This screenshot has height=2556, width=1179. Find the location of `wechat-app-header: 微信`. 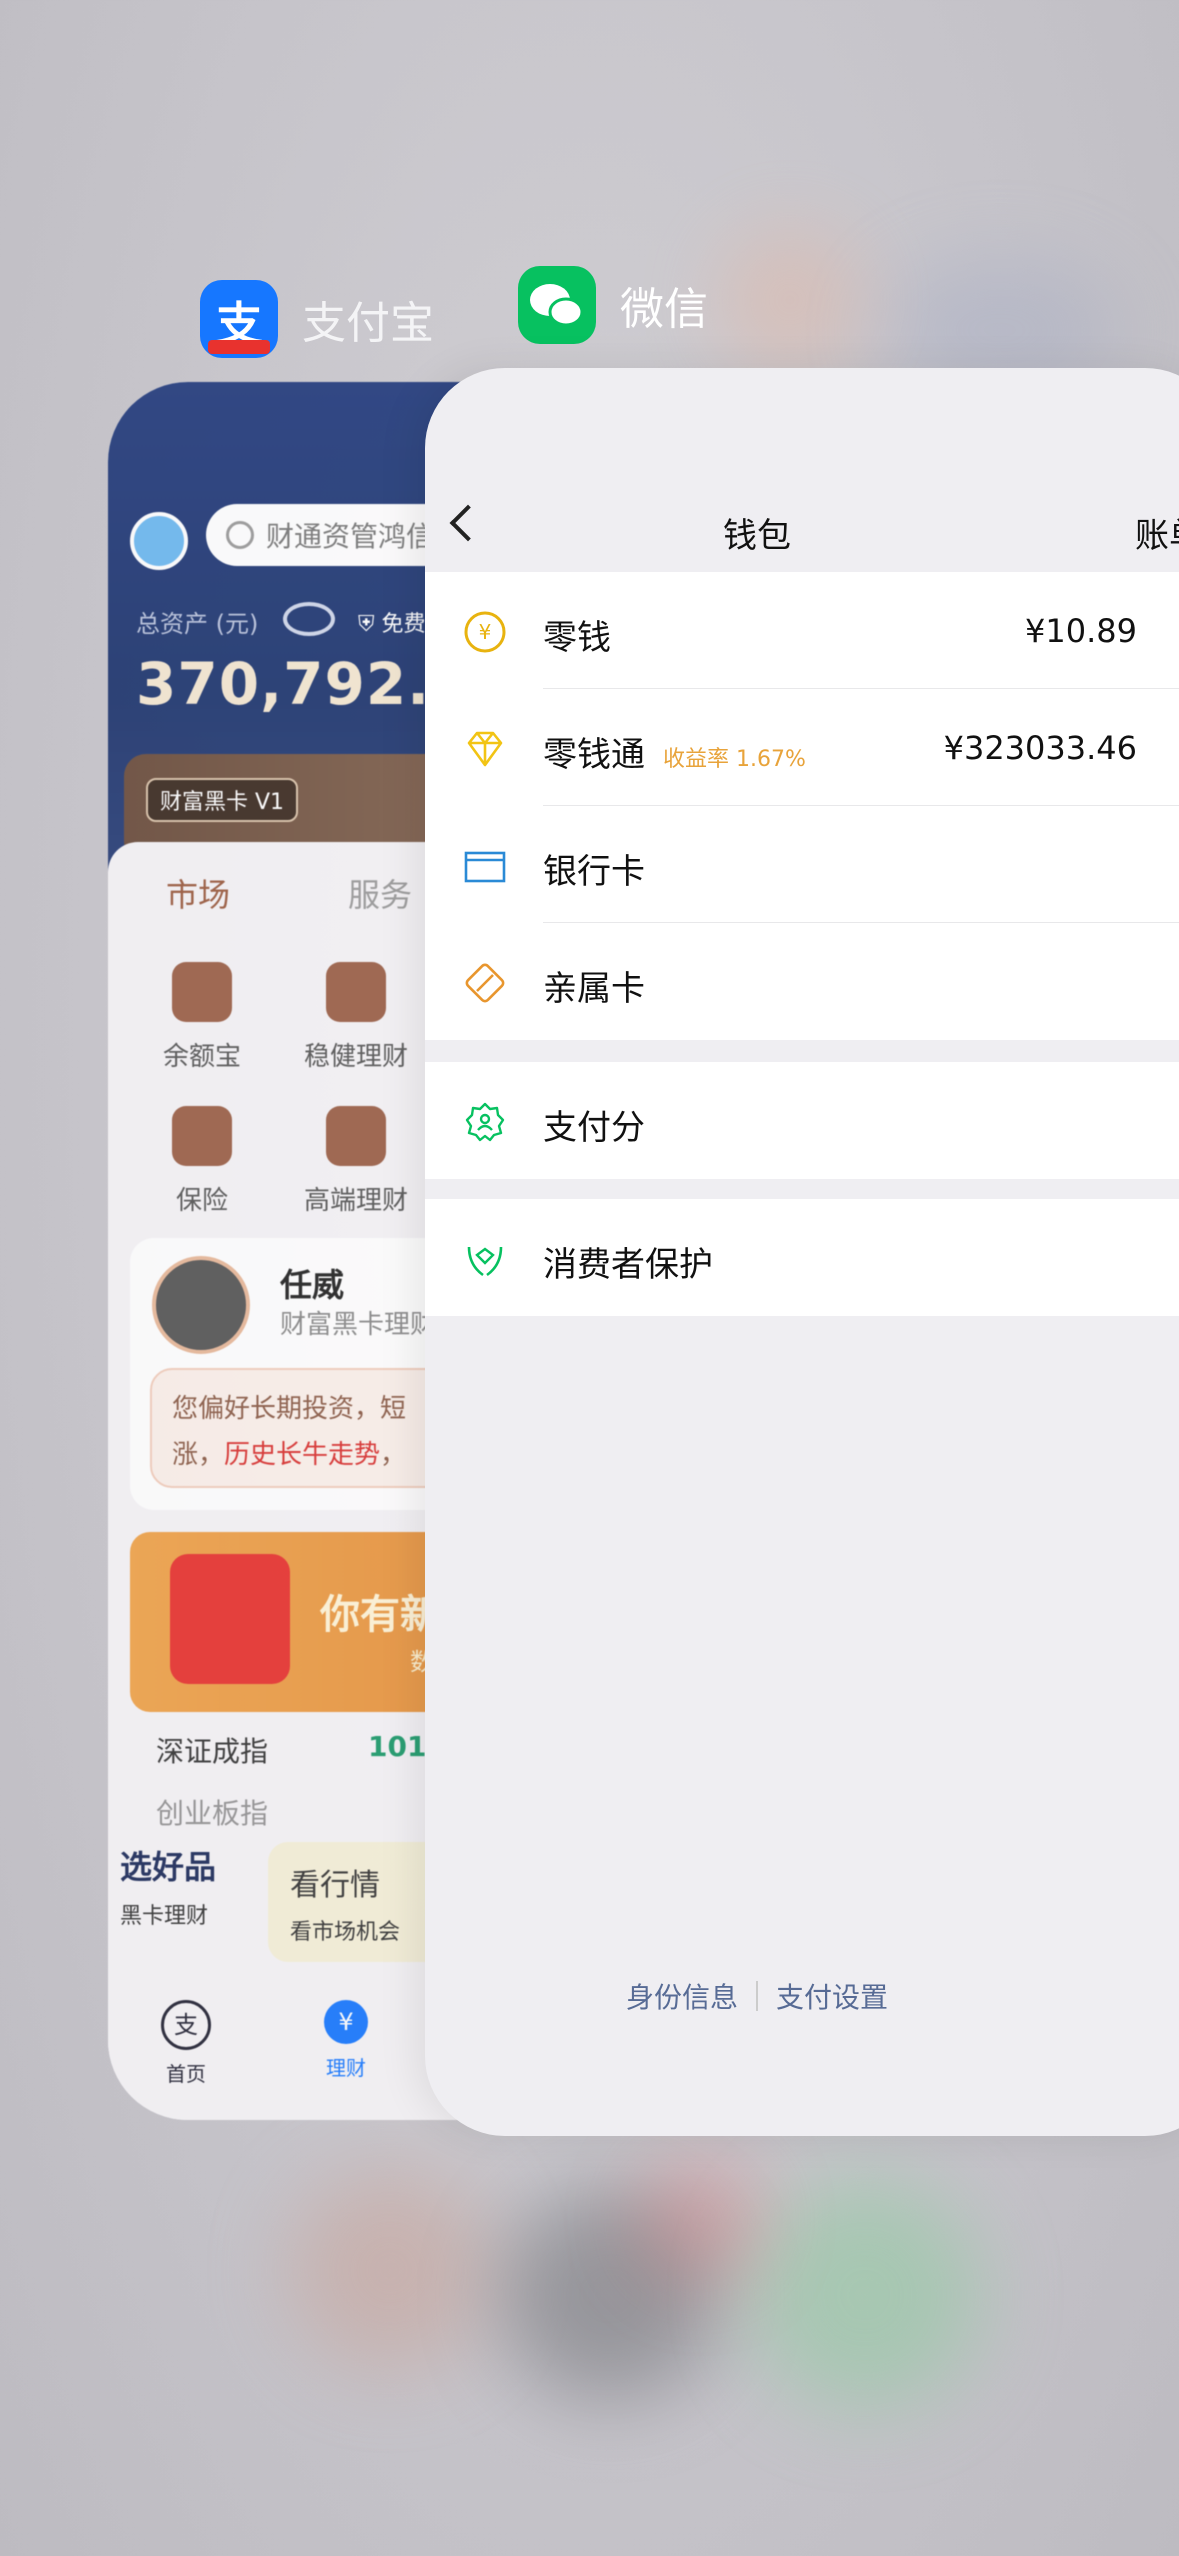

wechat-app-header: 微信 is located at coordinates (613, 305).